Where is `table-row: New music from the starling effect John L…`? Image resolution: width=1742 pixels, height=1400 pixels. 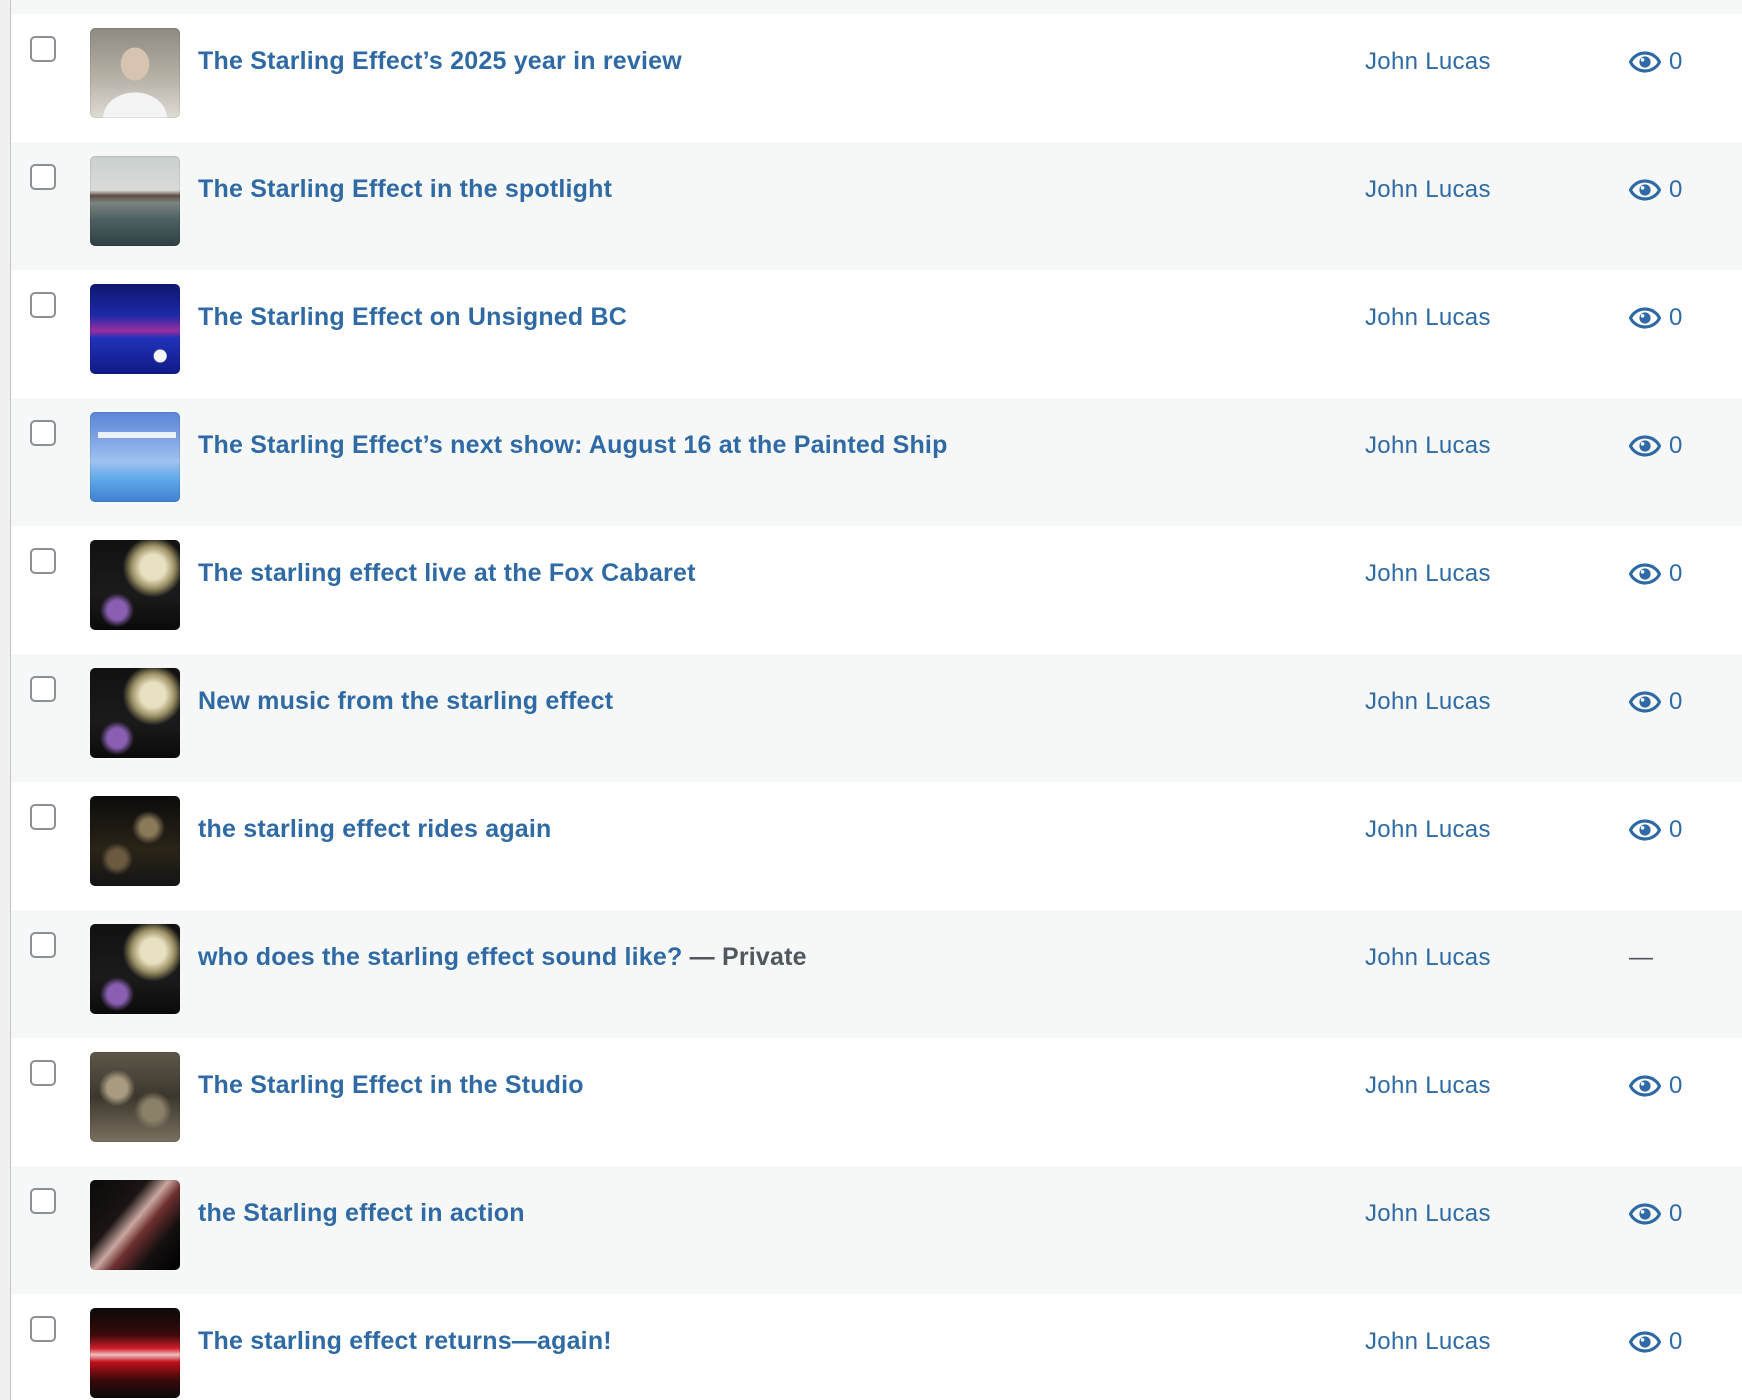 table-row: New music from the starling effect John L… is located at coordinates (876, 718).